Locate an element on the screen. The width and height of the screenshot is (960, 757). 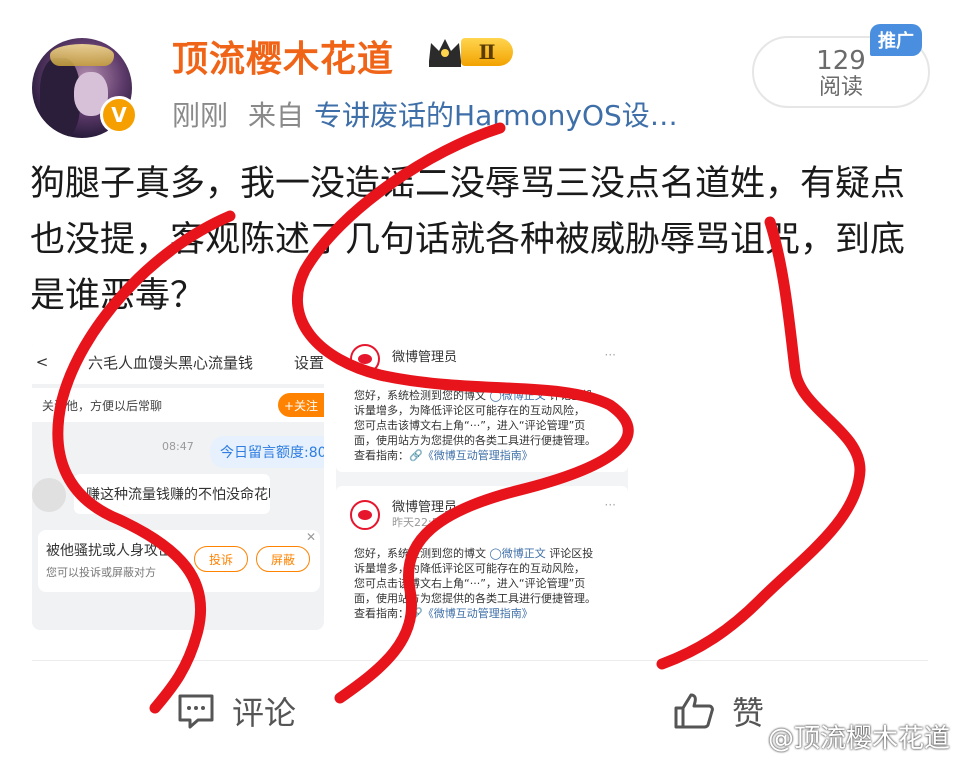
avatar-crown is located at coordinates (82, 55).